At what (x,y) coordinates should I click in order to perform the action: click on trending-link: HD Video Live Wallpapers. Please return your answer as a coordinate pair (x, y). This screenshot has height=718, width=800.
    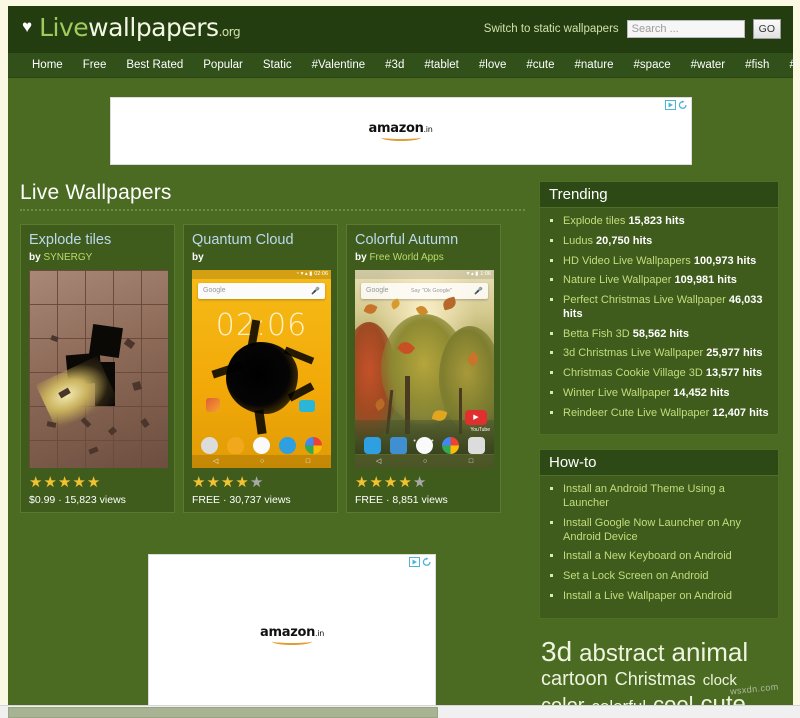
    Looking at the image, I should click on (627, 261).